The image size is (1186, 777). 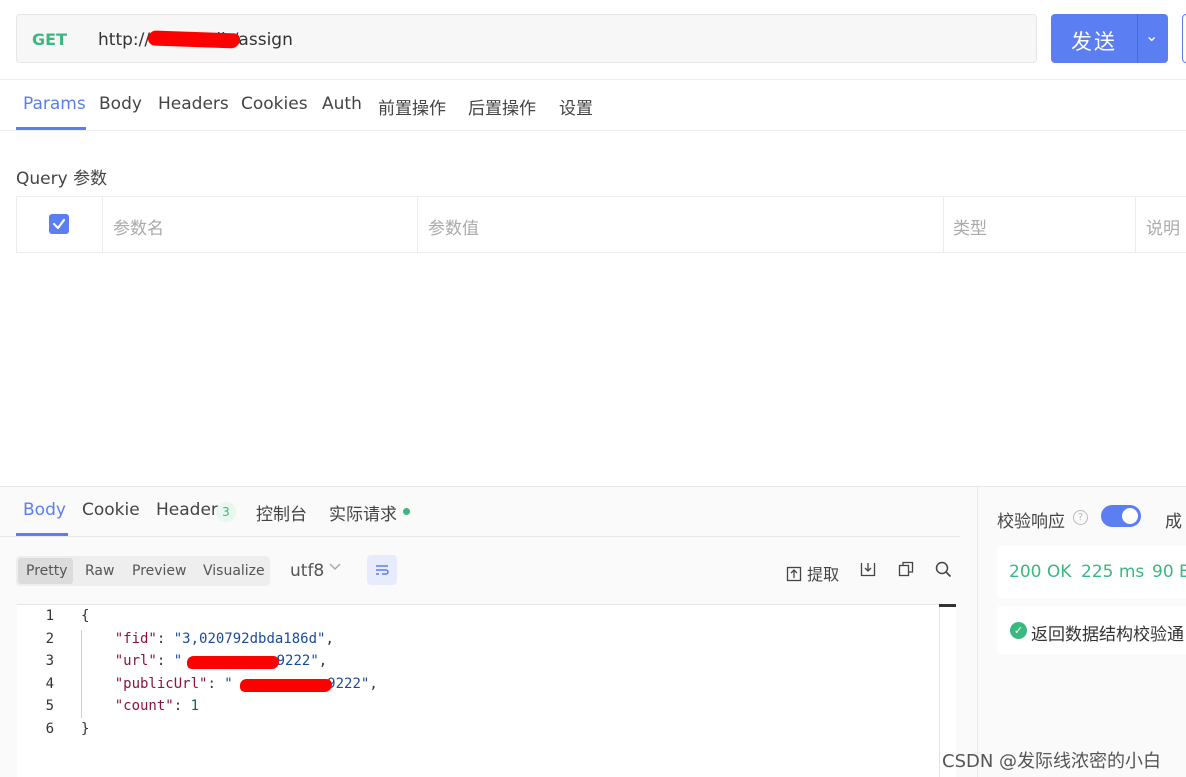 I want to click on code-line: "count": 1, so click(x=157, y=706).